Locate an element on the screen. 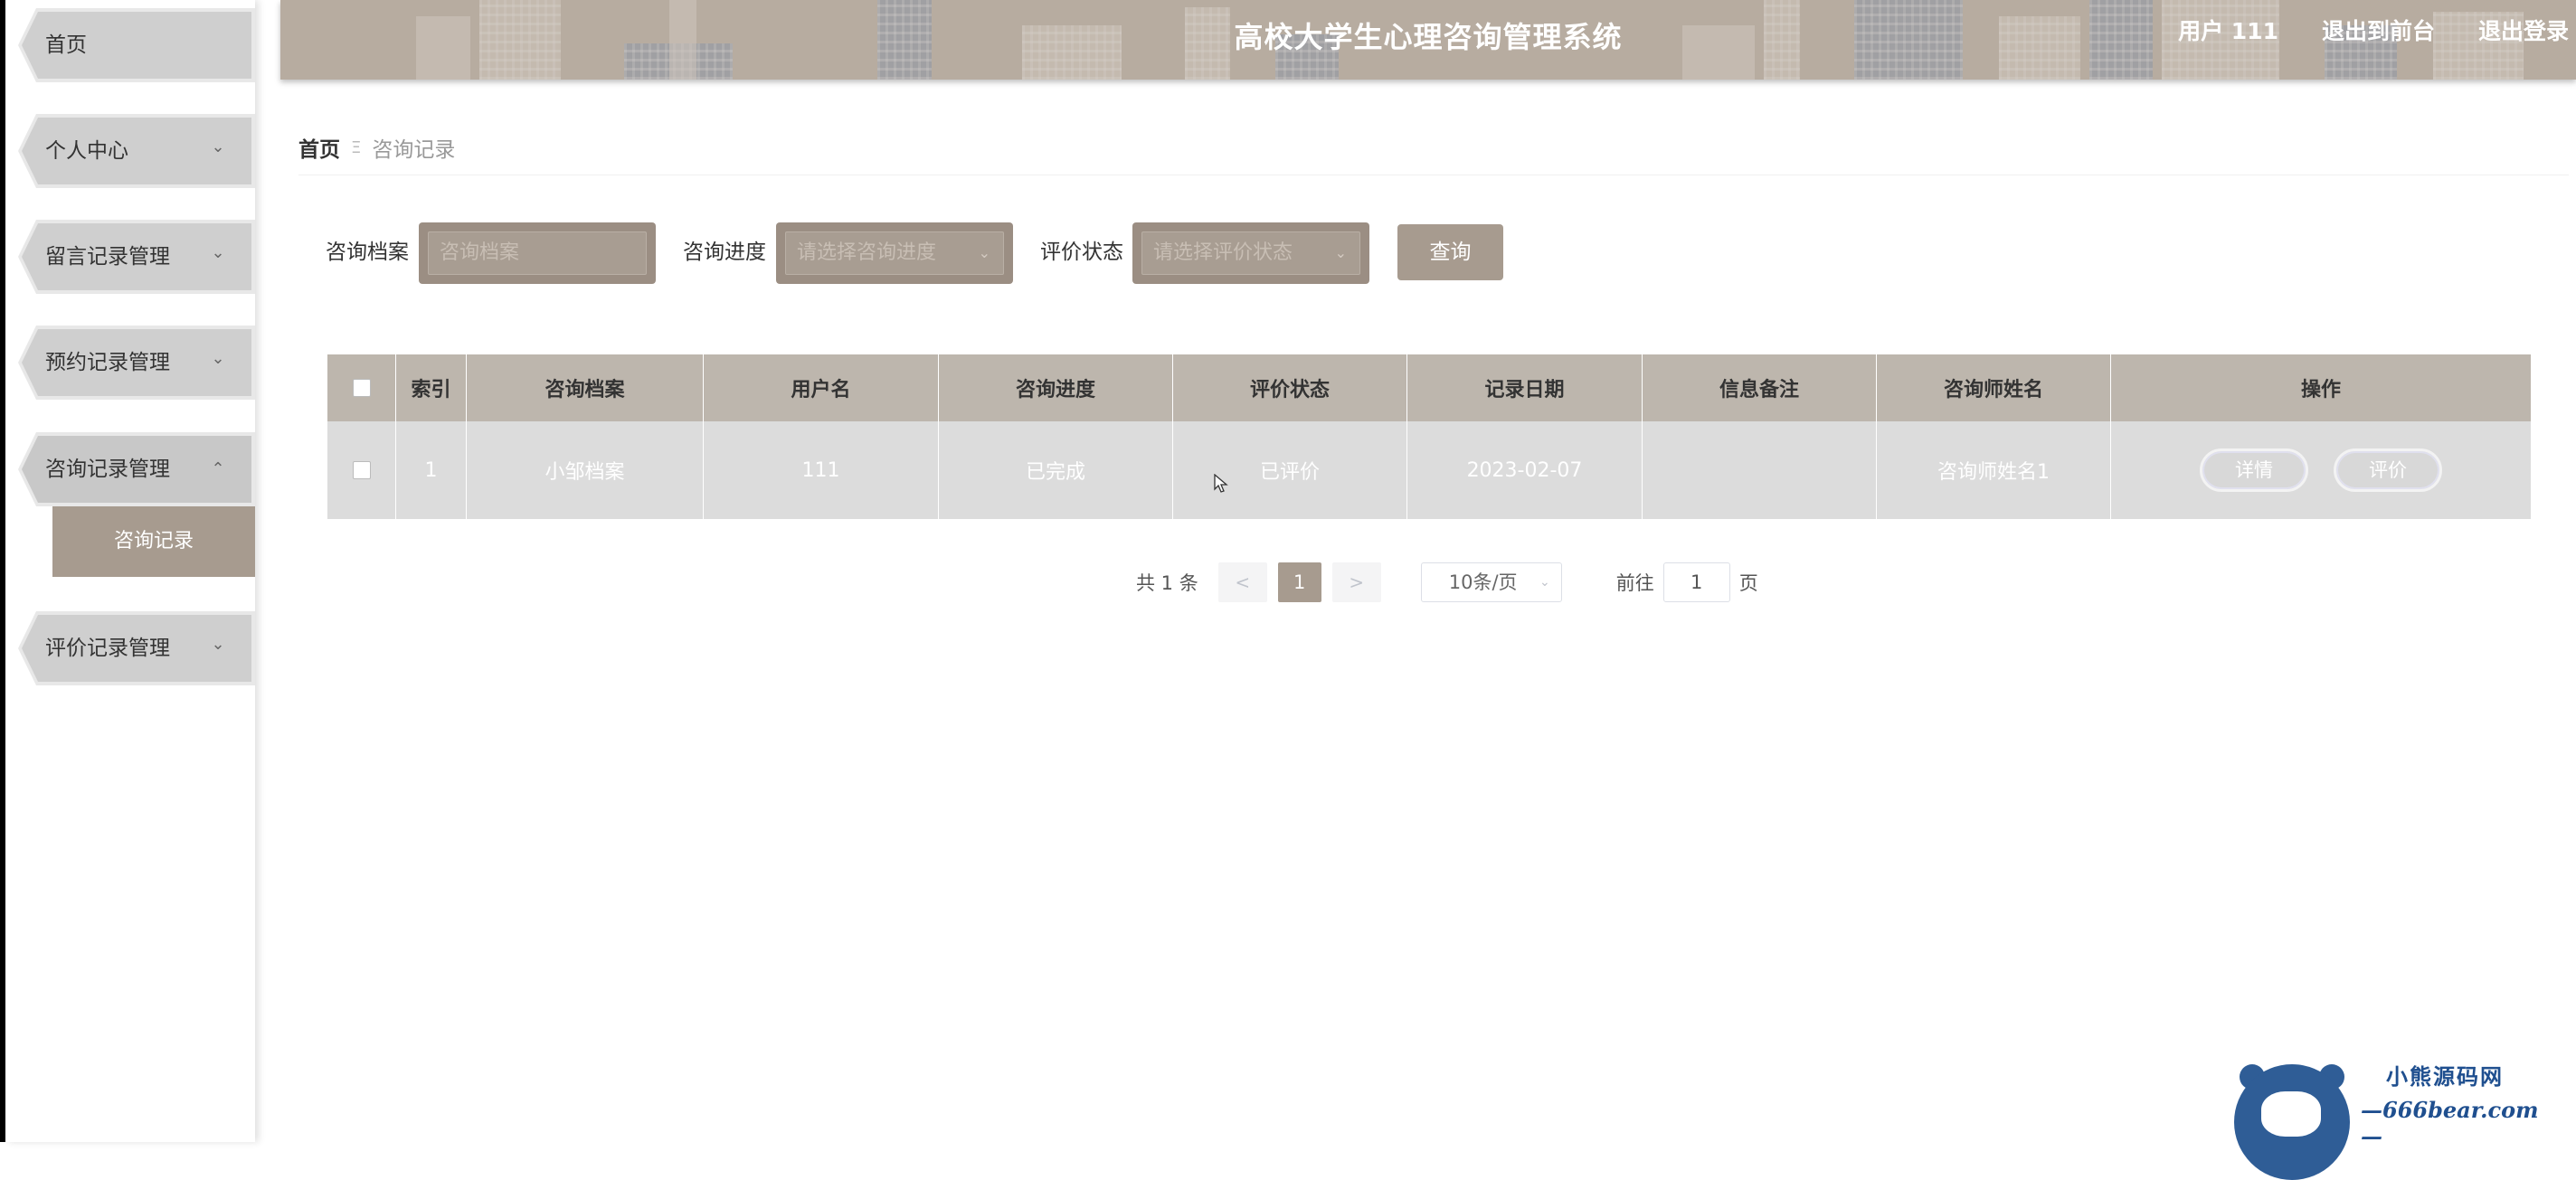 This screenshot has width=2576, height=1180. chevron-up-icon: ⌃ is located at coordinates (218, 468).